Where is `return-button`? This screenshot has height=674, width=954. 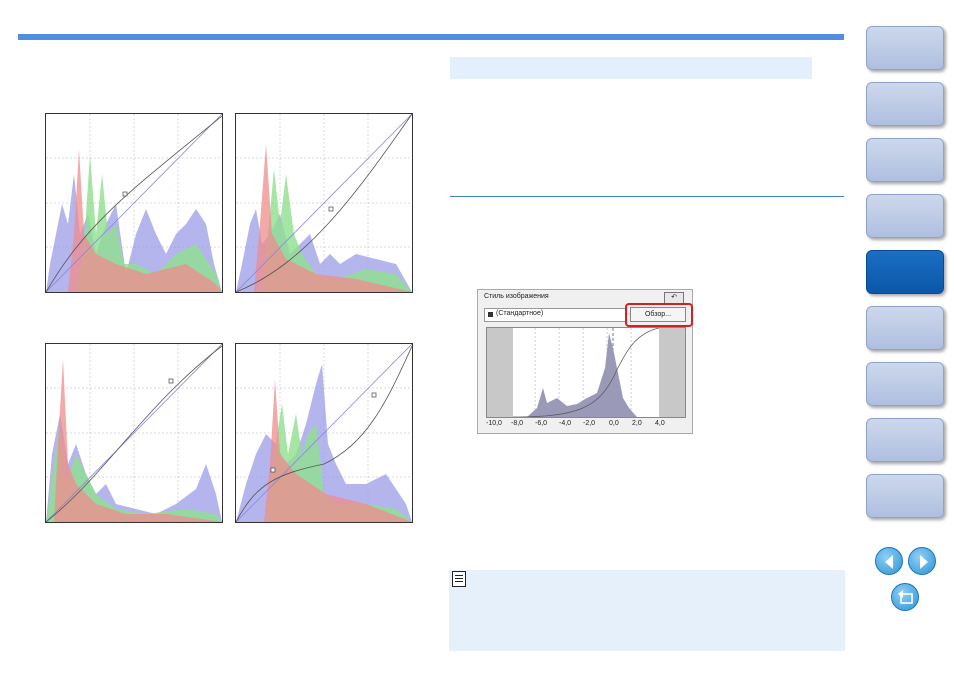
return-button is located at coordinates (905, 597).